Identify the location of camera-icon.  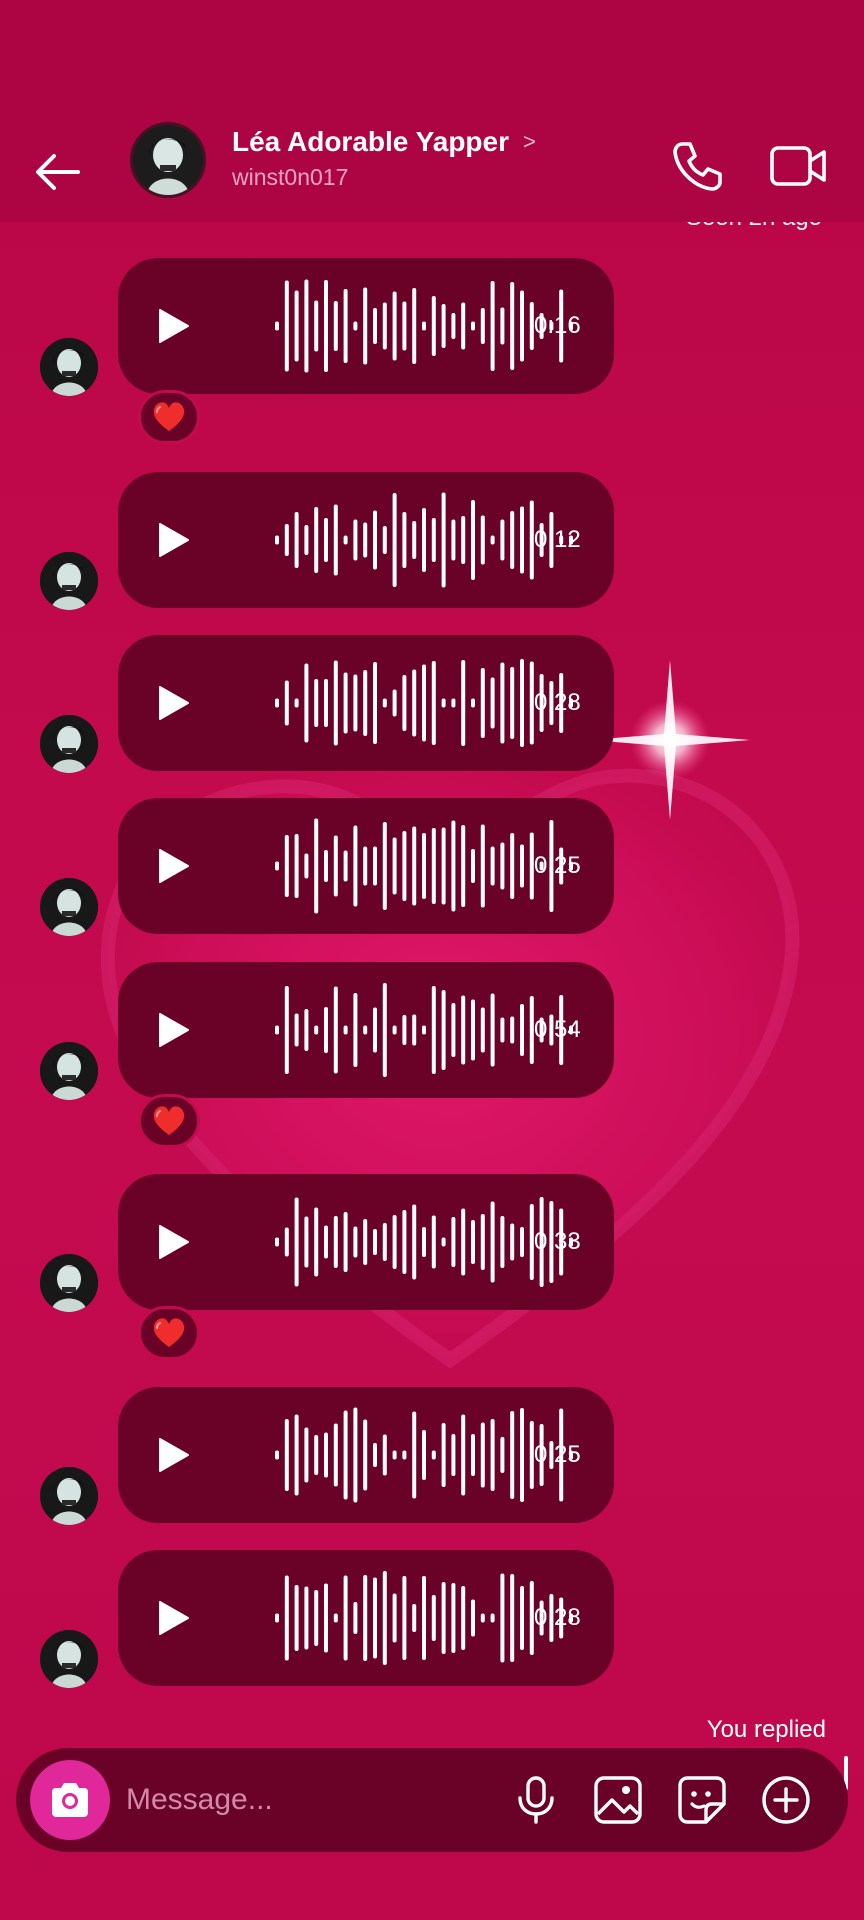
(70, 1800).